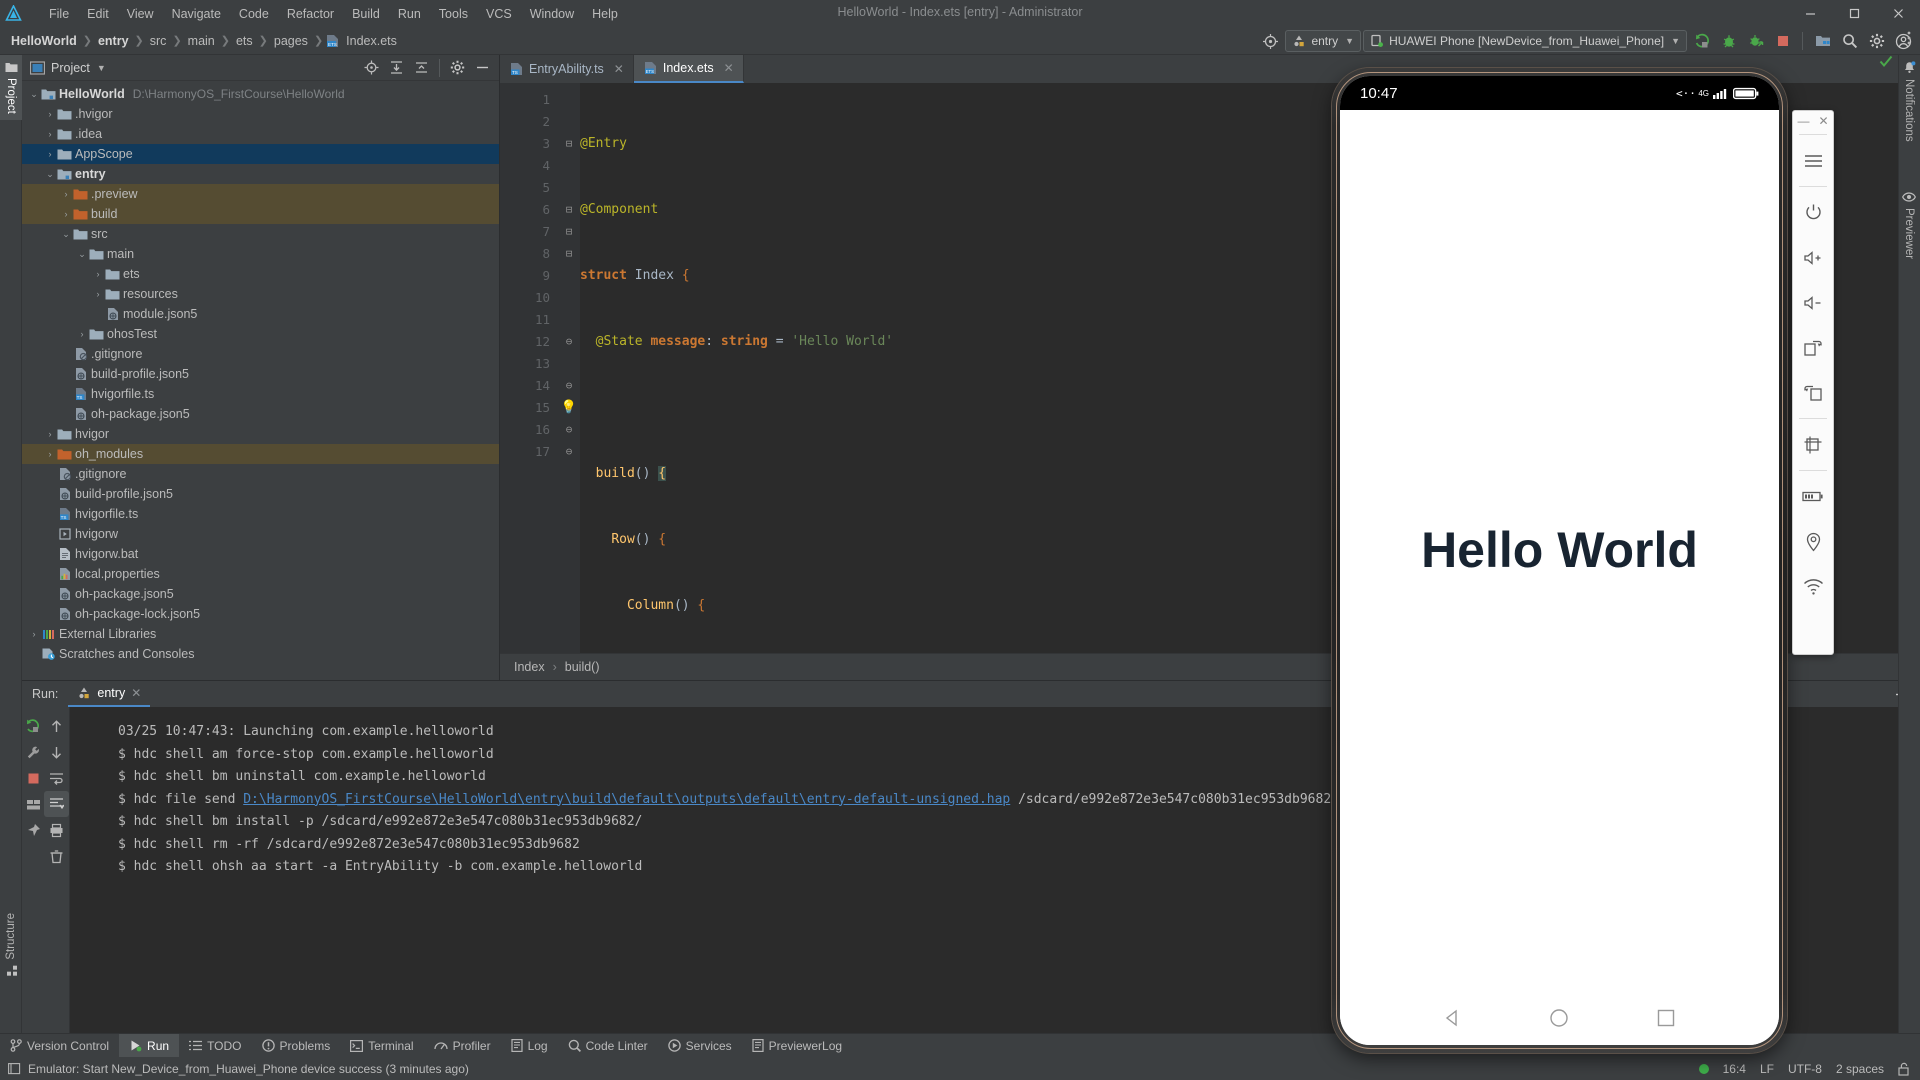  Describe the element at coordinates (260, 574) in the screenshot. I see `tree-row-local-properties: local.properties` at that location.